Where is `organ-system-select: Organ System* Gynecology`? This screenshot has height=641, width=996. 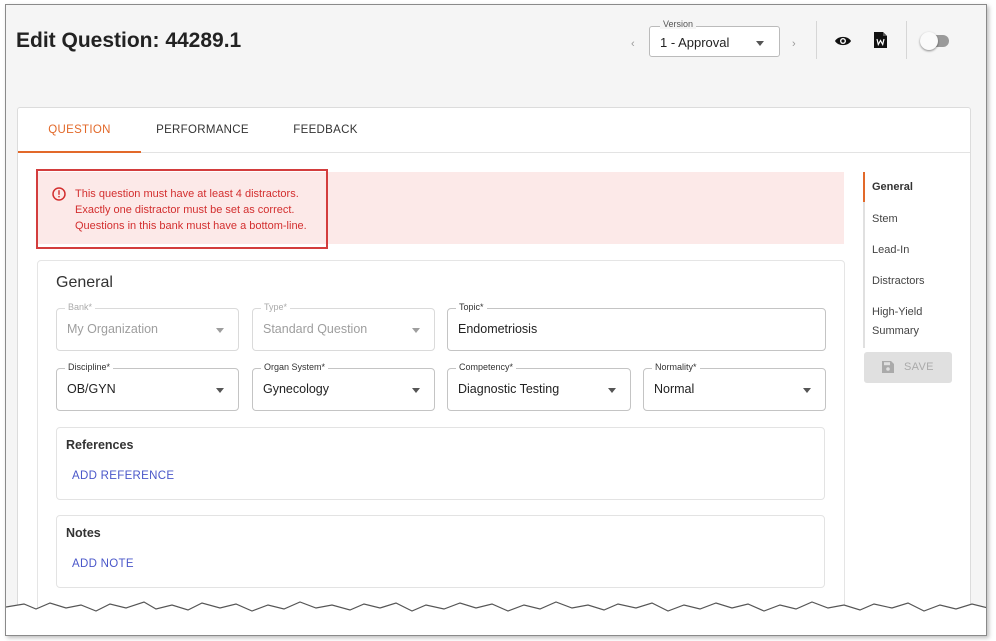 organ-system-select: Organ System* Gynecology is located at coordinates (343, 386).